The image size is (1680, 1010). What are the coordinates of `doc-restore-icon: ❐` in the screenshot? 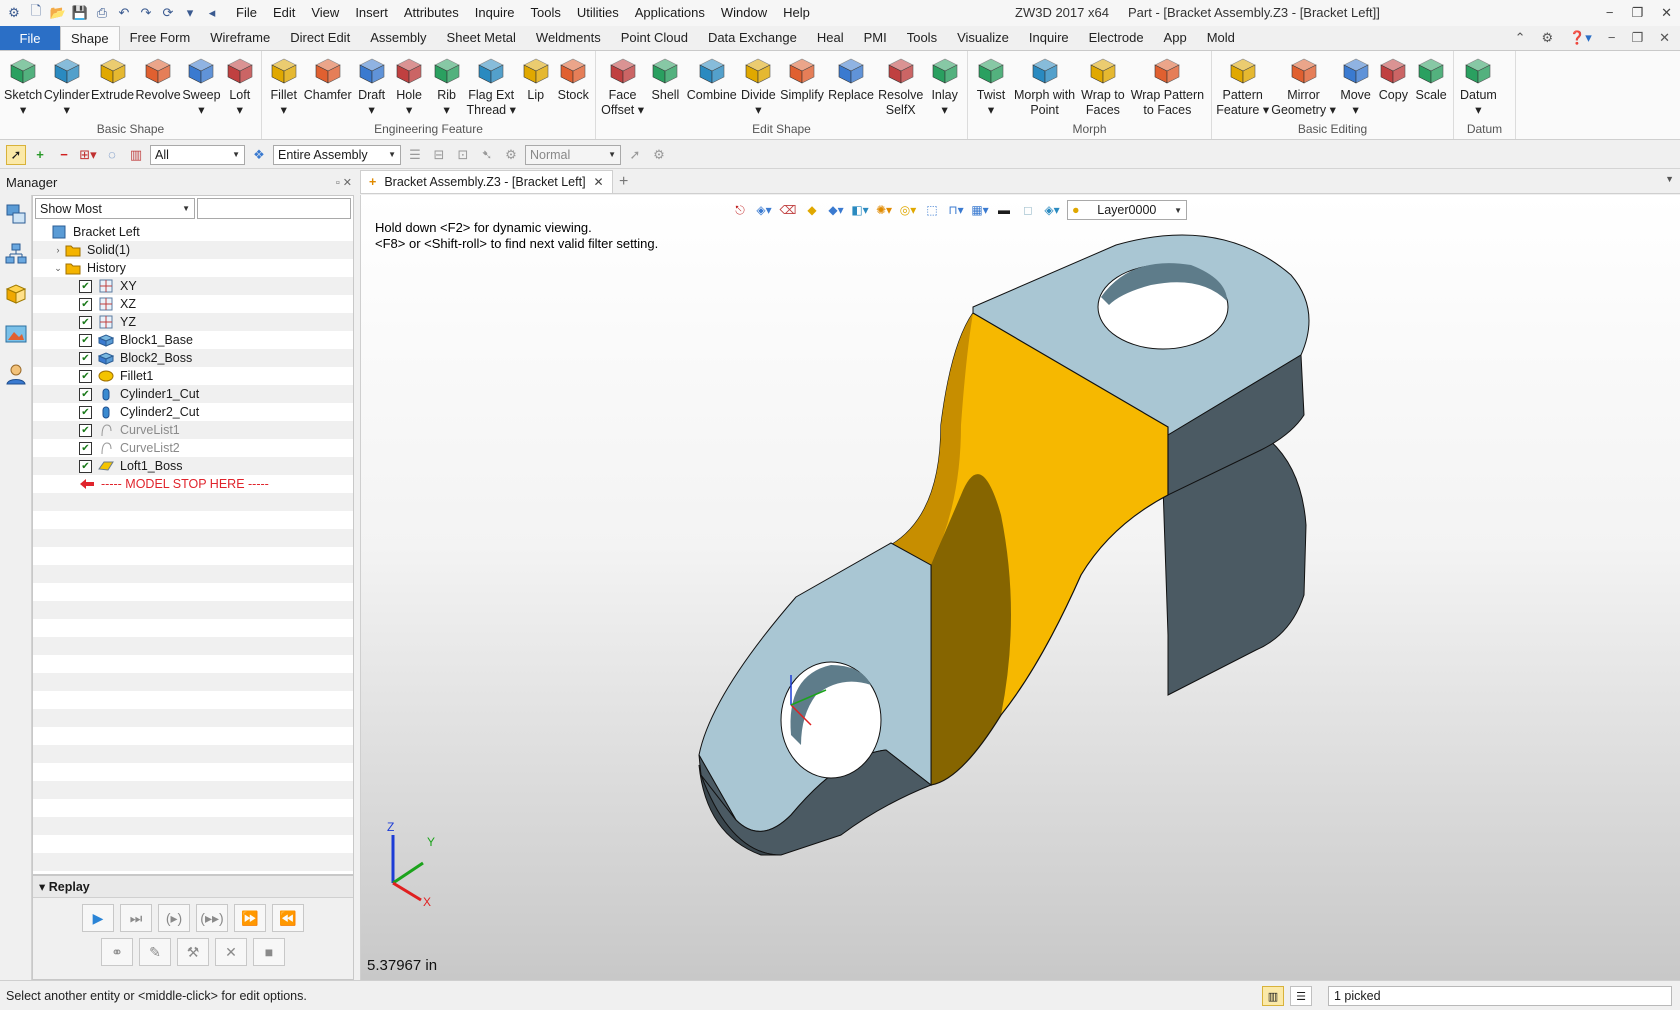 It's located at (1637, 38).